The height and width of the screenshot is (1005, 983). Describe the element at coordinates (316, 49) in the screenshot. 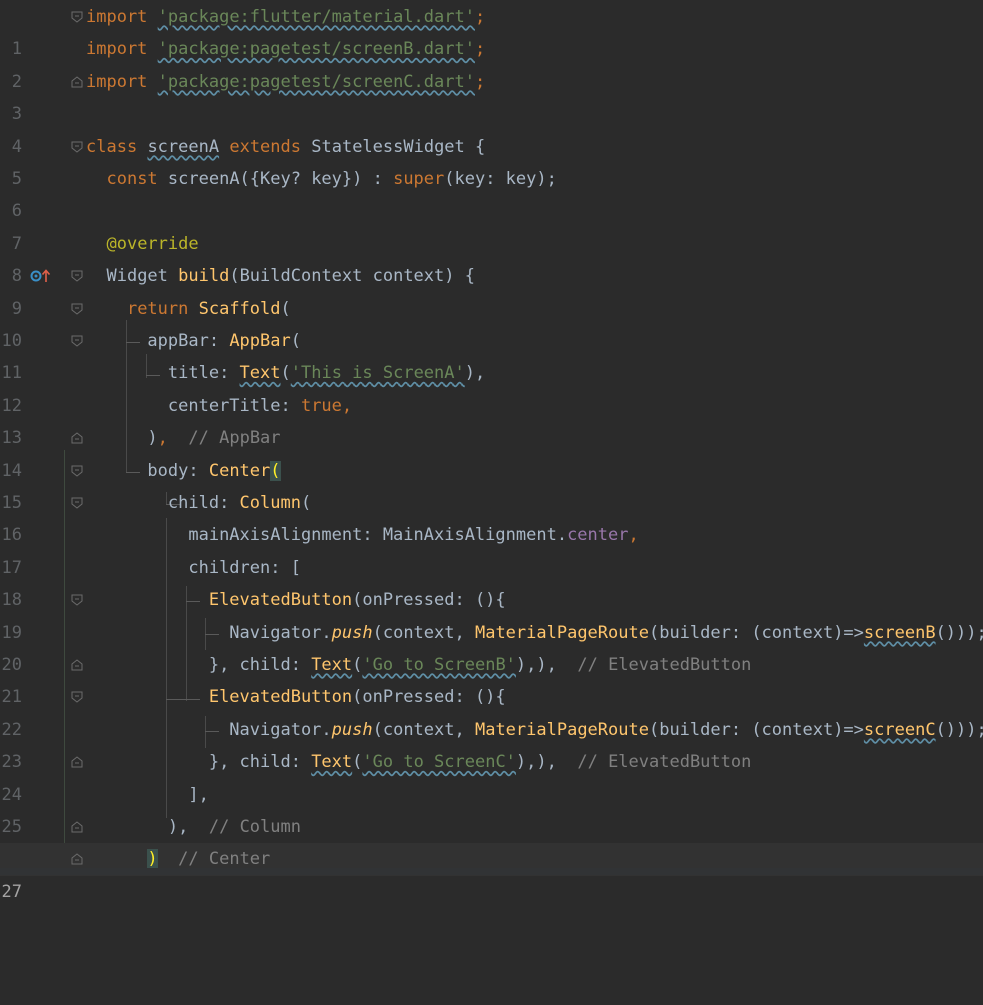

I see `string-literal: 'package:pagetest/screenB.dart'` at that location.